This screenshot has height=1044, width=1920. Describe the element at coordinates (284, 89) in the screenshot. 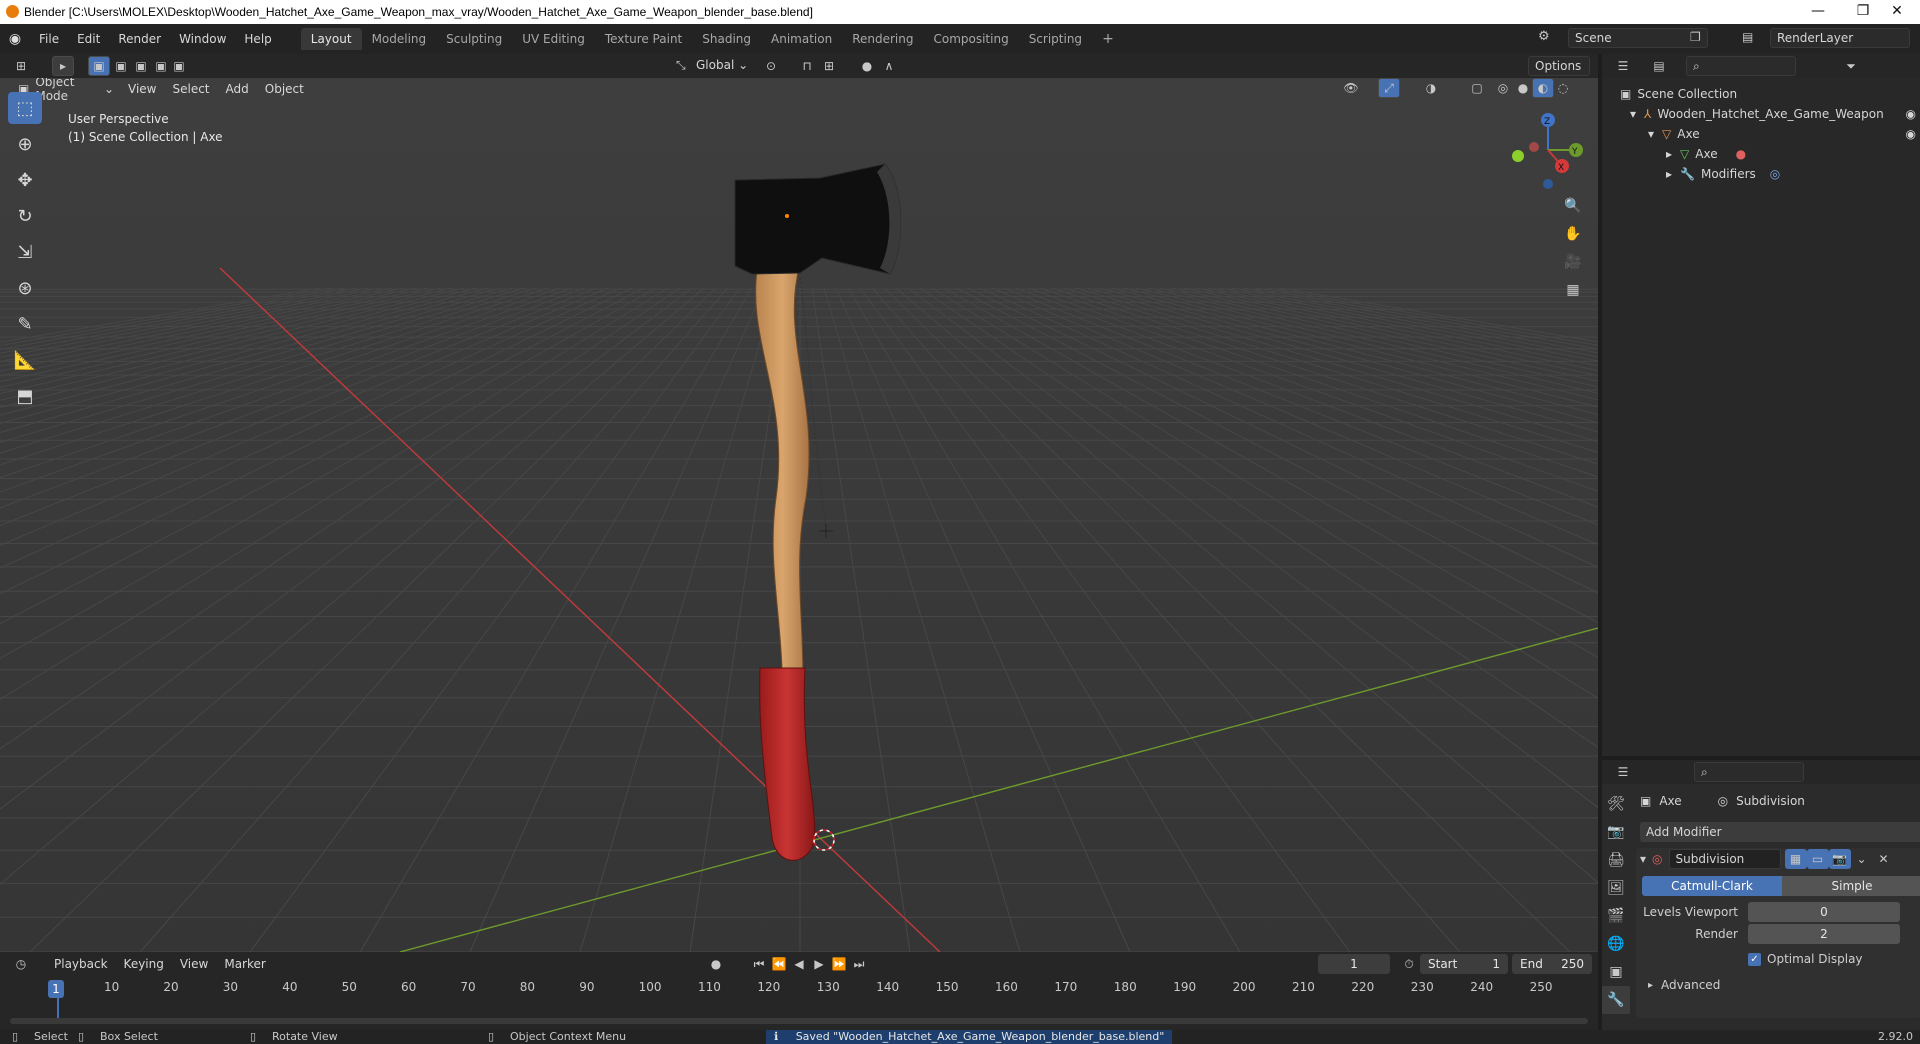

I see `menu-object: Object` at that location.